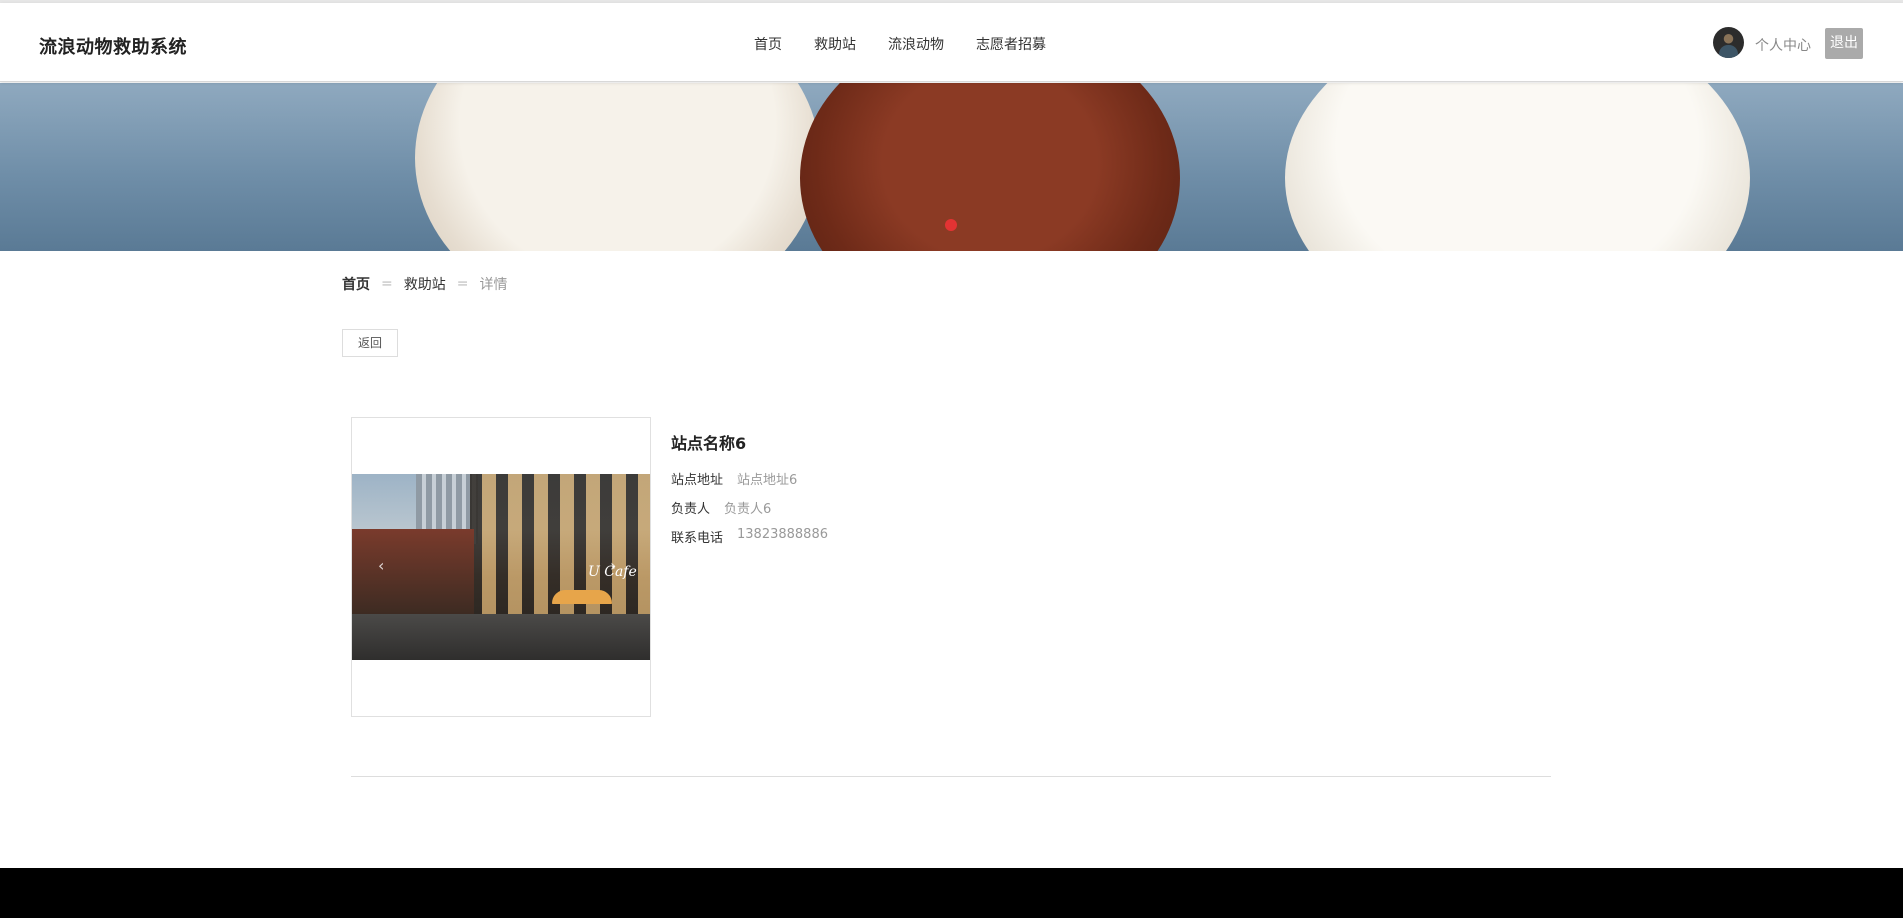 Image resolution: width=1903 pixels, height=918 pixels. What do you see at coordinates (413, 571) in the screenshot?
I see `photo-storefront` at bounding box center [413, 571].